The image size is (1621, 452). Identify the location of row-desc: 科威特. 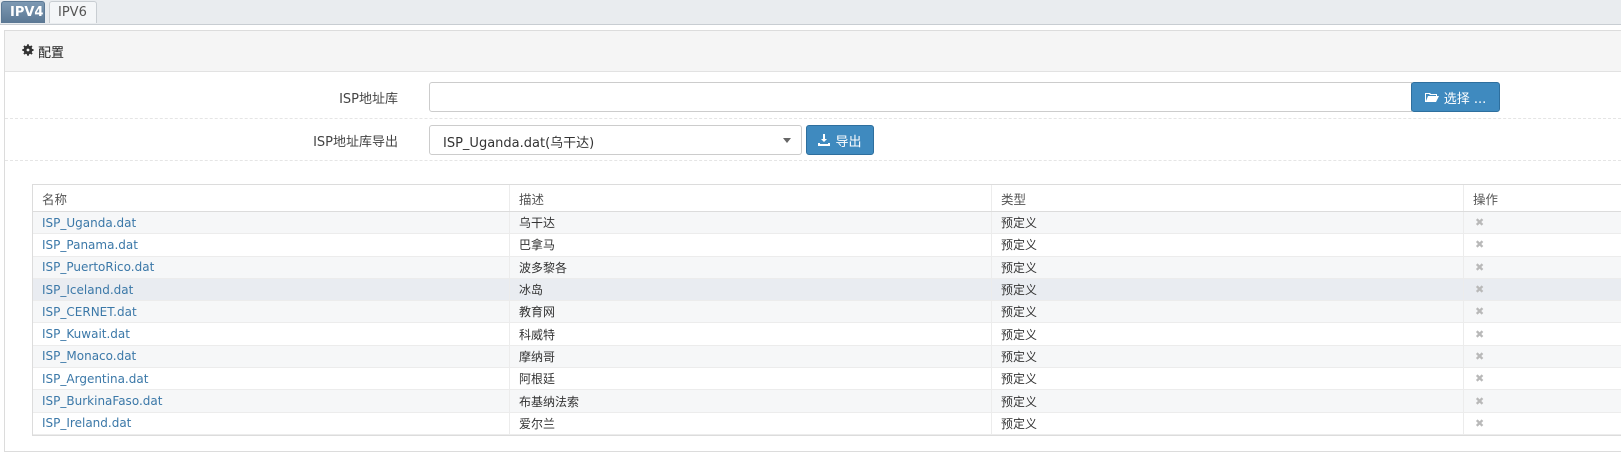
(750, 334).